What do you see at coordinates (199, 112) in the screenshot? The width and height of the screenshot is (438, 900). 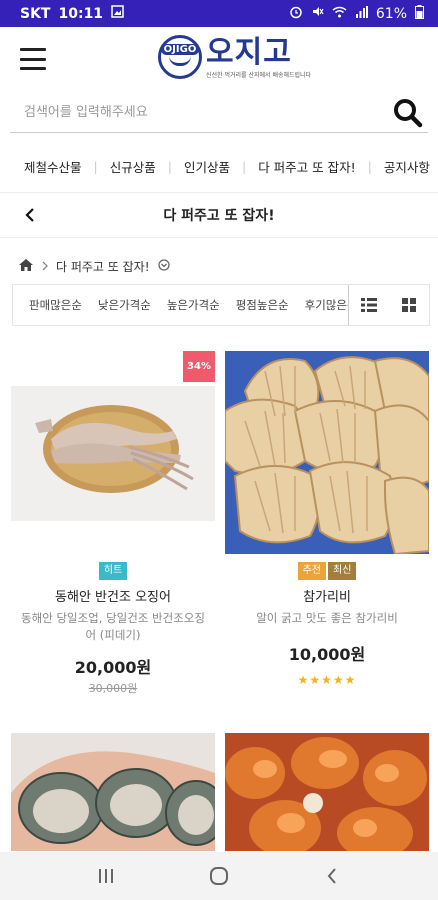 I see `search-input` at bounding box center [199, 112].